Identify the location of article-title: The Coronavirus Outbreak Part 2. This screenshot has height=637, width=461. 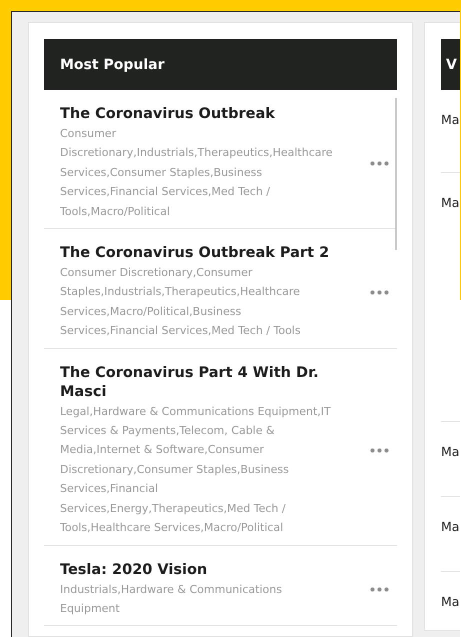
(201, 254).